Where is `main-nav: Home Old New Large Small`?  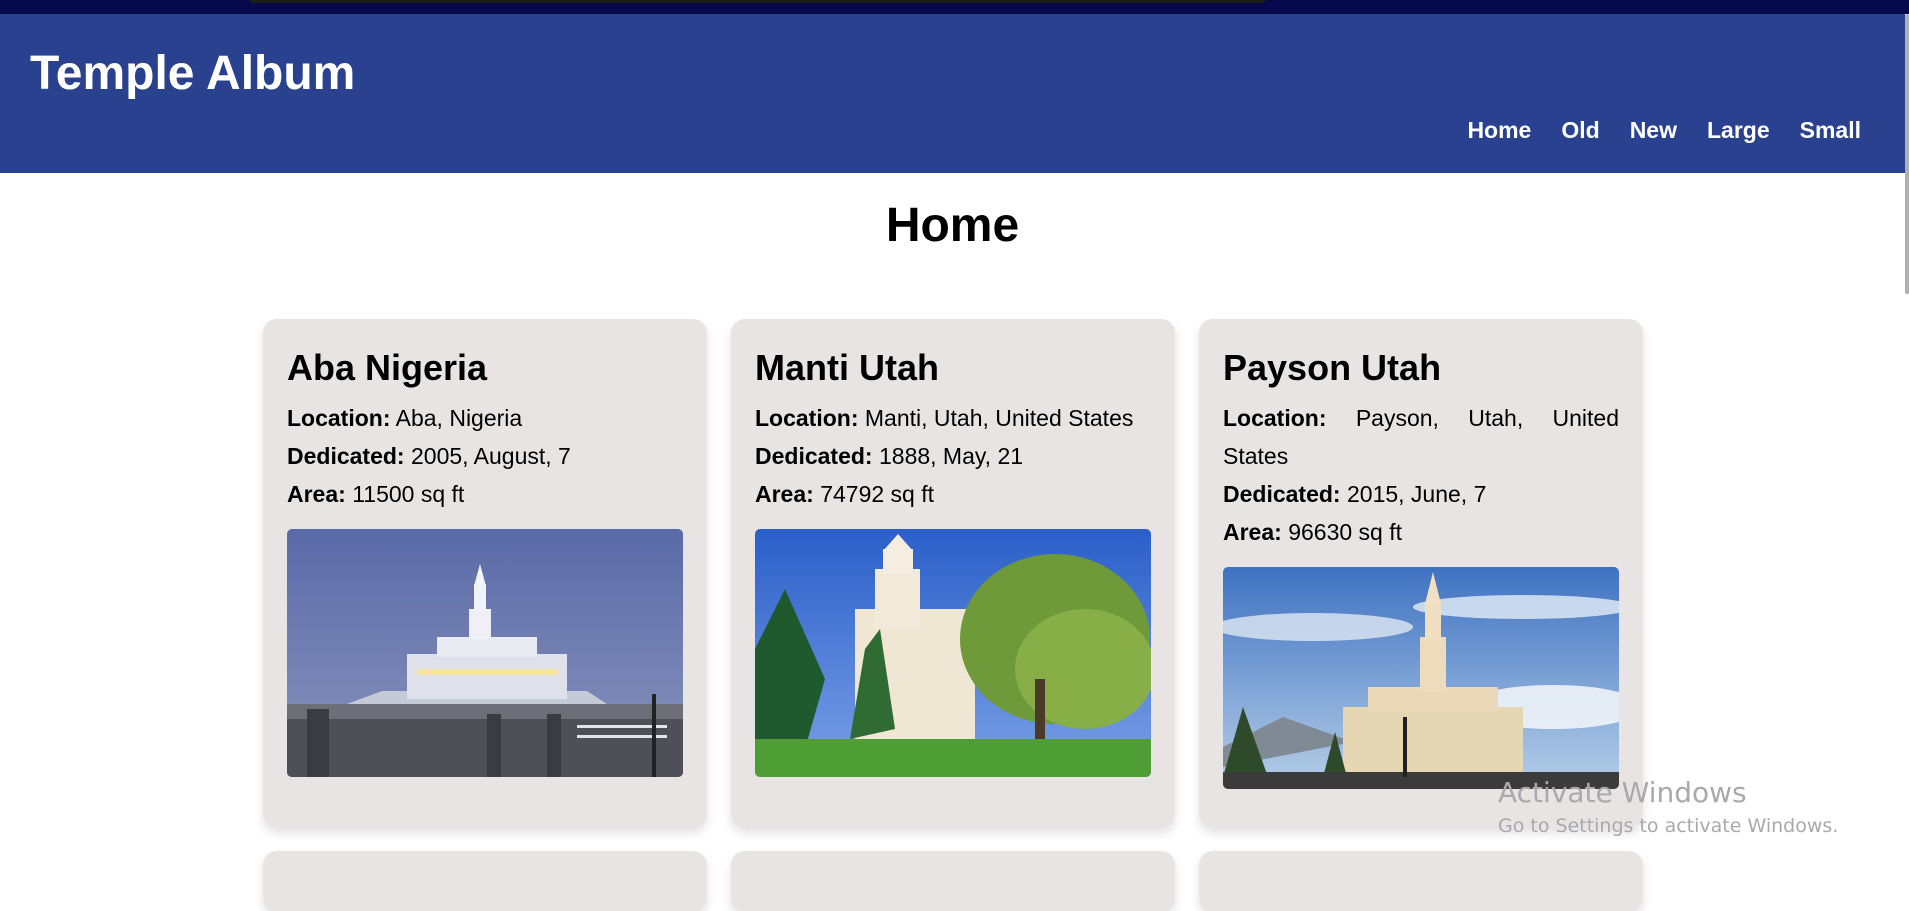 main-nav: Home Old New Large Small is located at coordinates (1649, 130).